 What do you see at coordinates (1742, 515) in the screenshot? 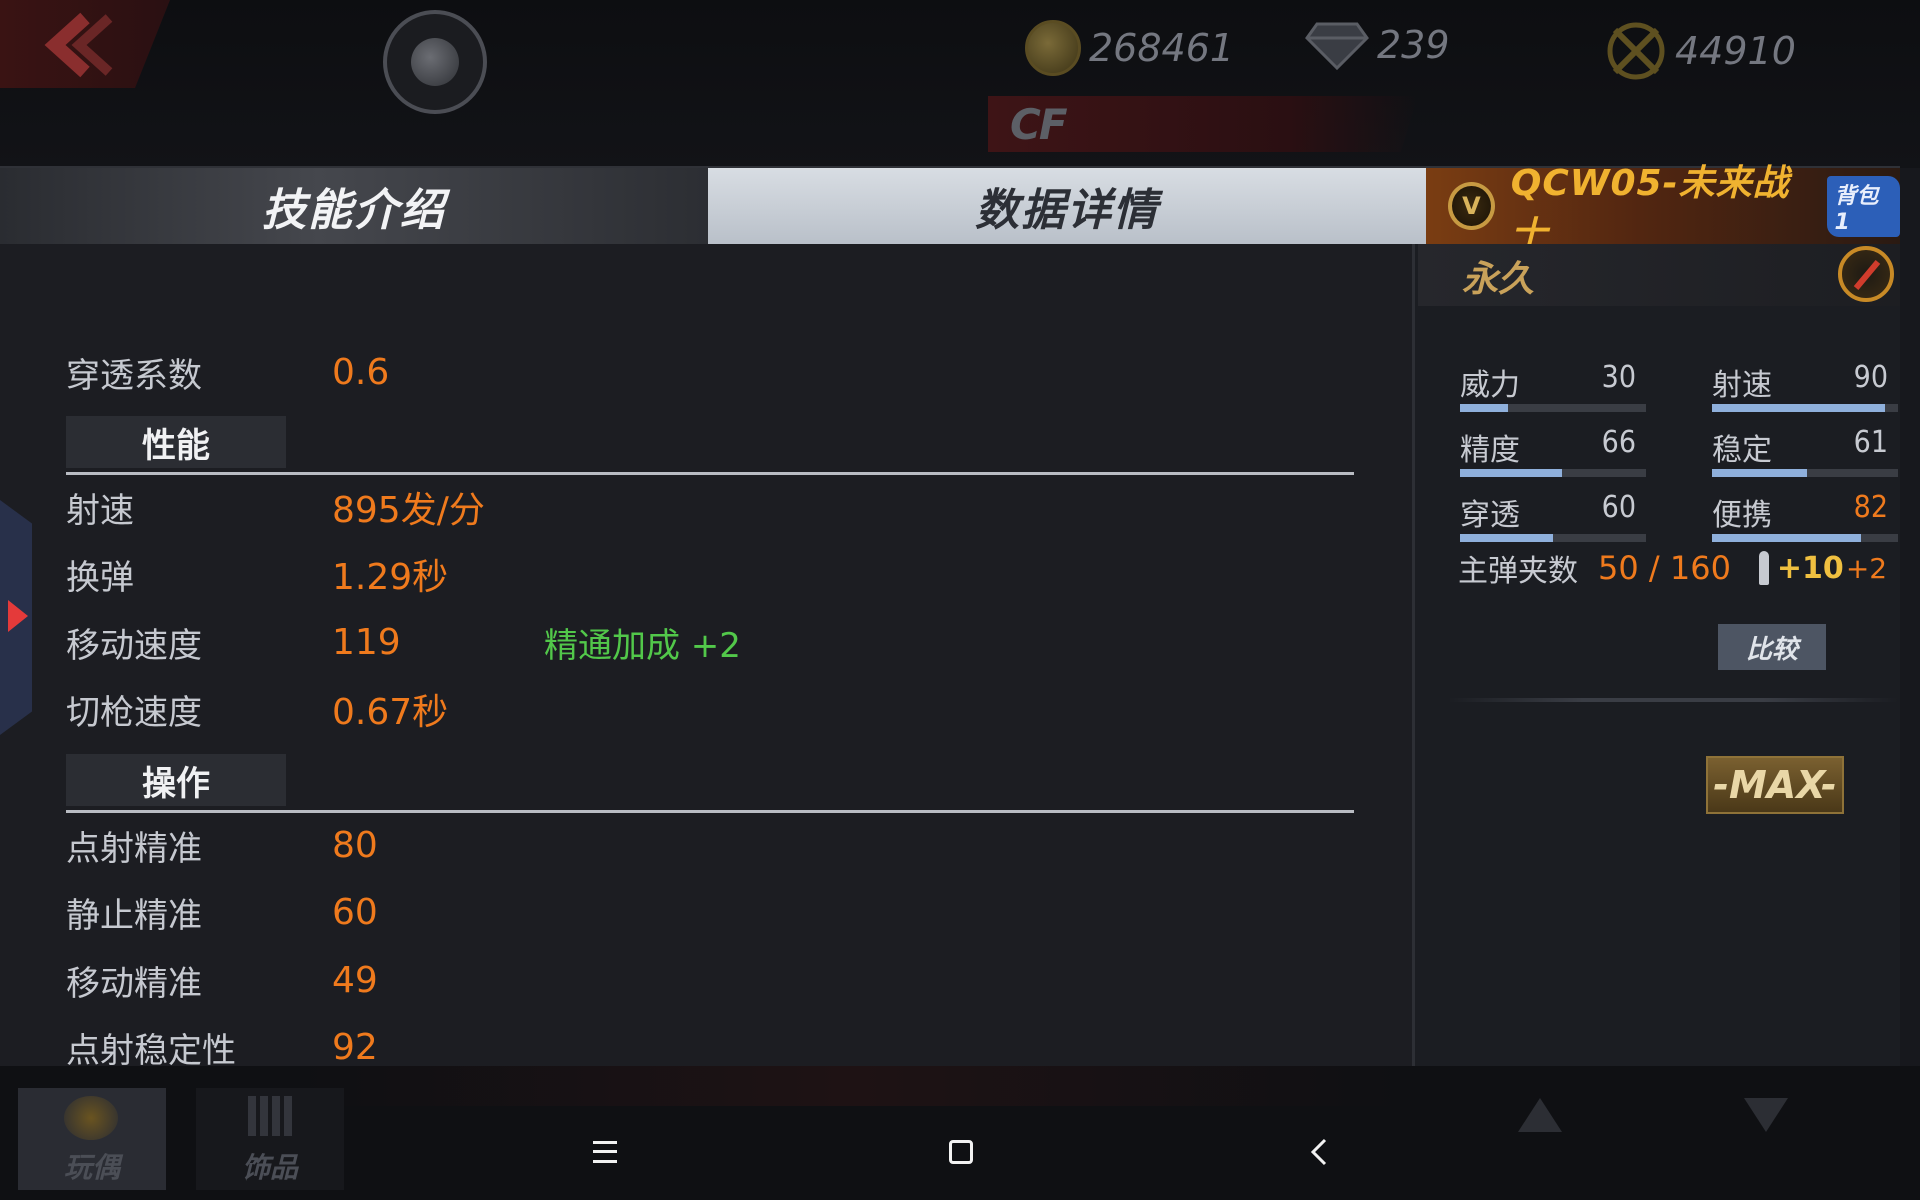
I see `attr-label: 便携` at bounding box center [1742, 515].